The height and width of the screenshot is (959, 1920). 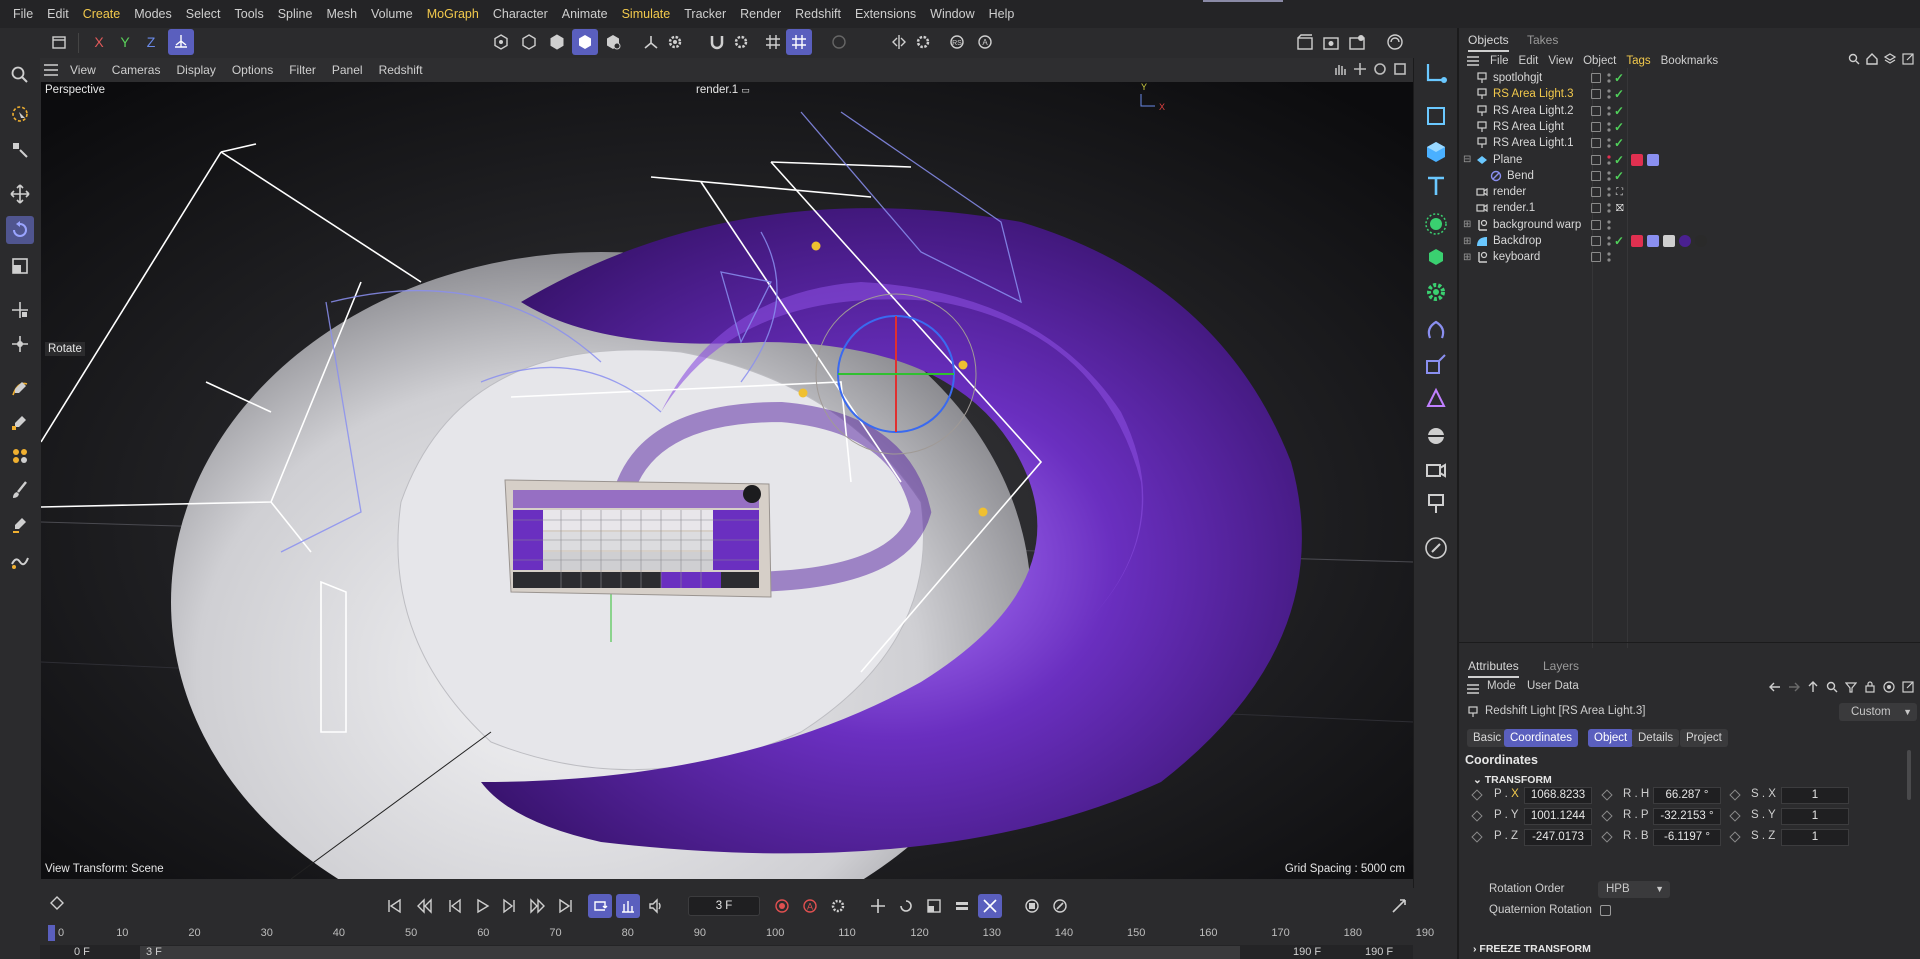 I want to click on menu-create: Create, so click(x=102, y=14).